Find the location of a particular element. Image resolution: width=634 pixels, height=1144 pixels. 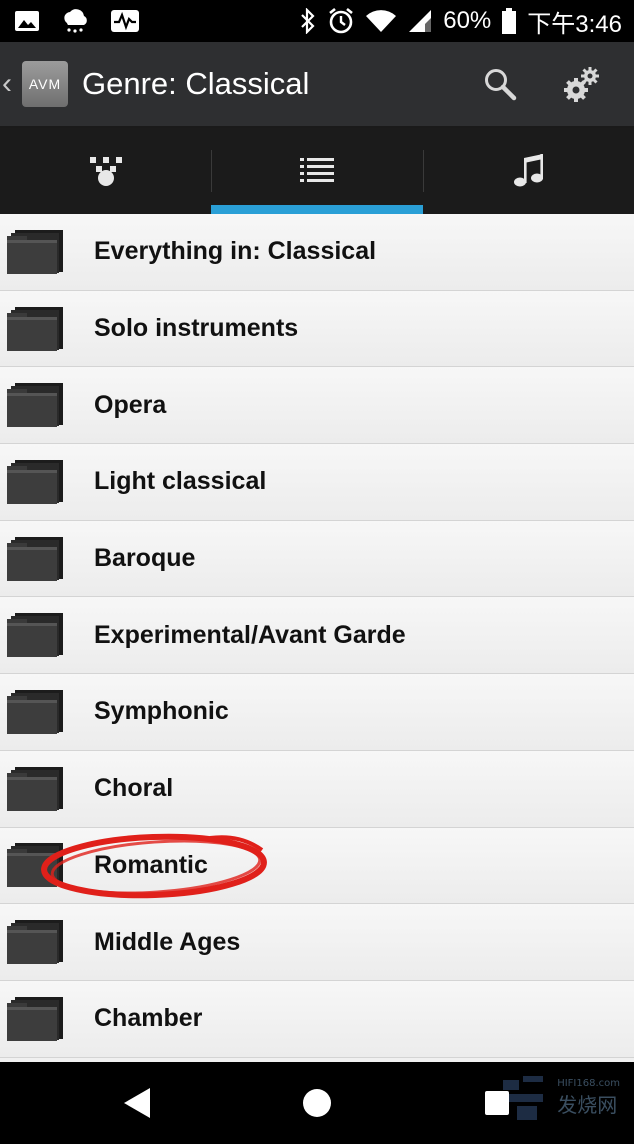

search-button is located at coordinates (500, 84).